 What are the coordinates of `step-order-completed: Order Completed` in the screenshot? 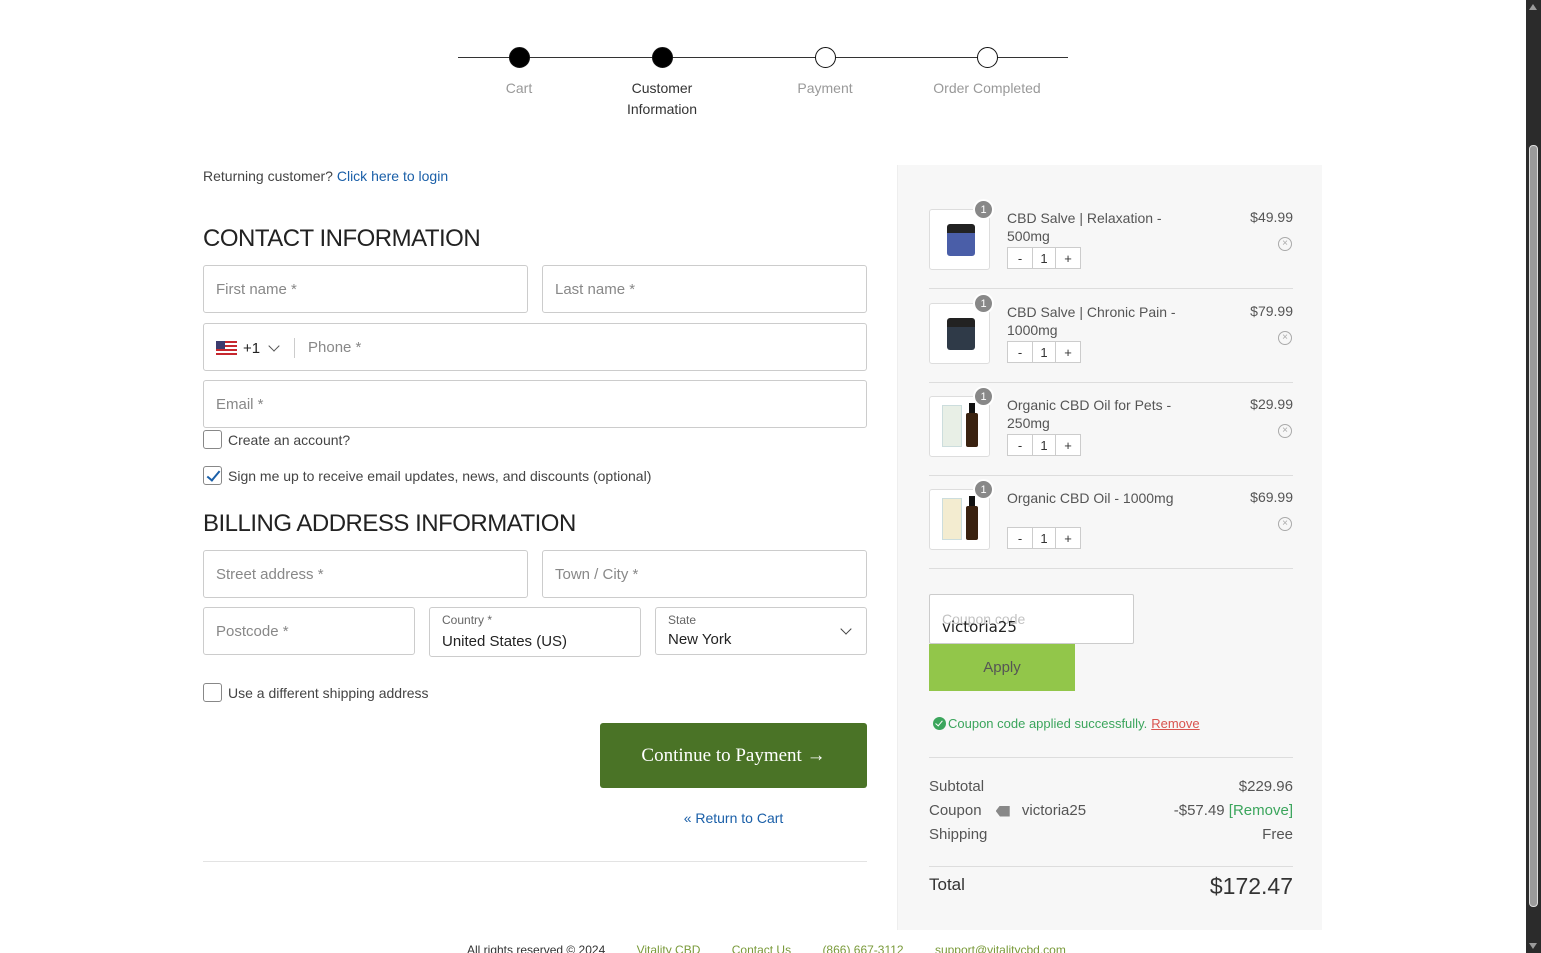 It's located at (987, 73).